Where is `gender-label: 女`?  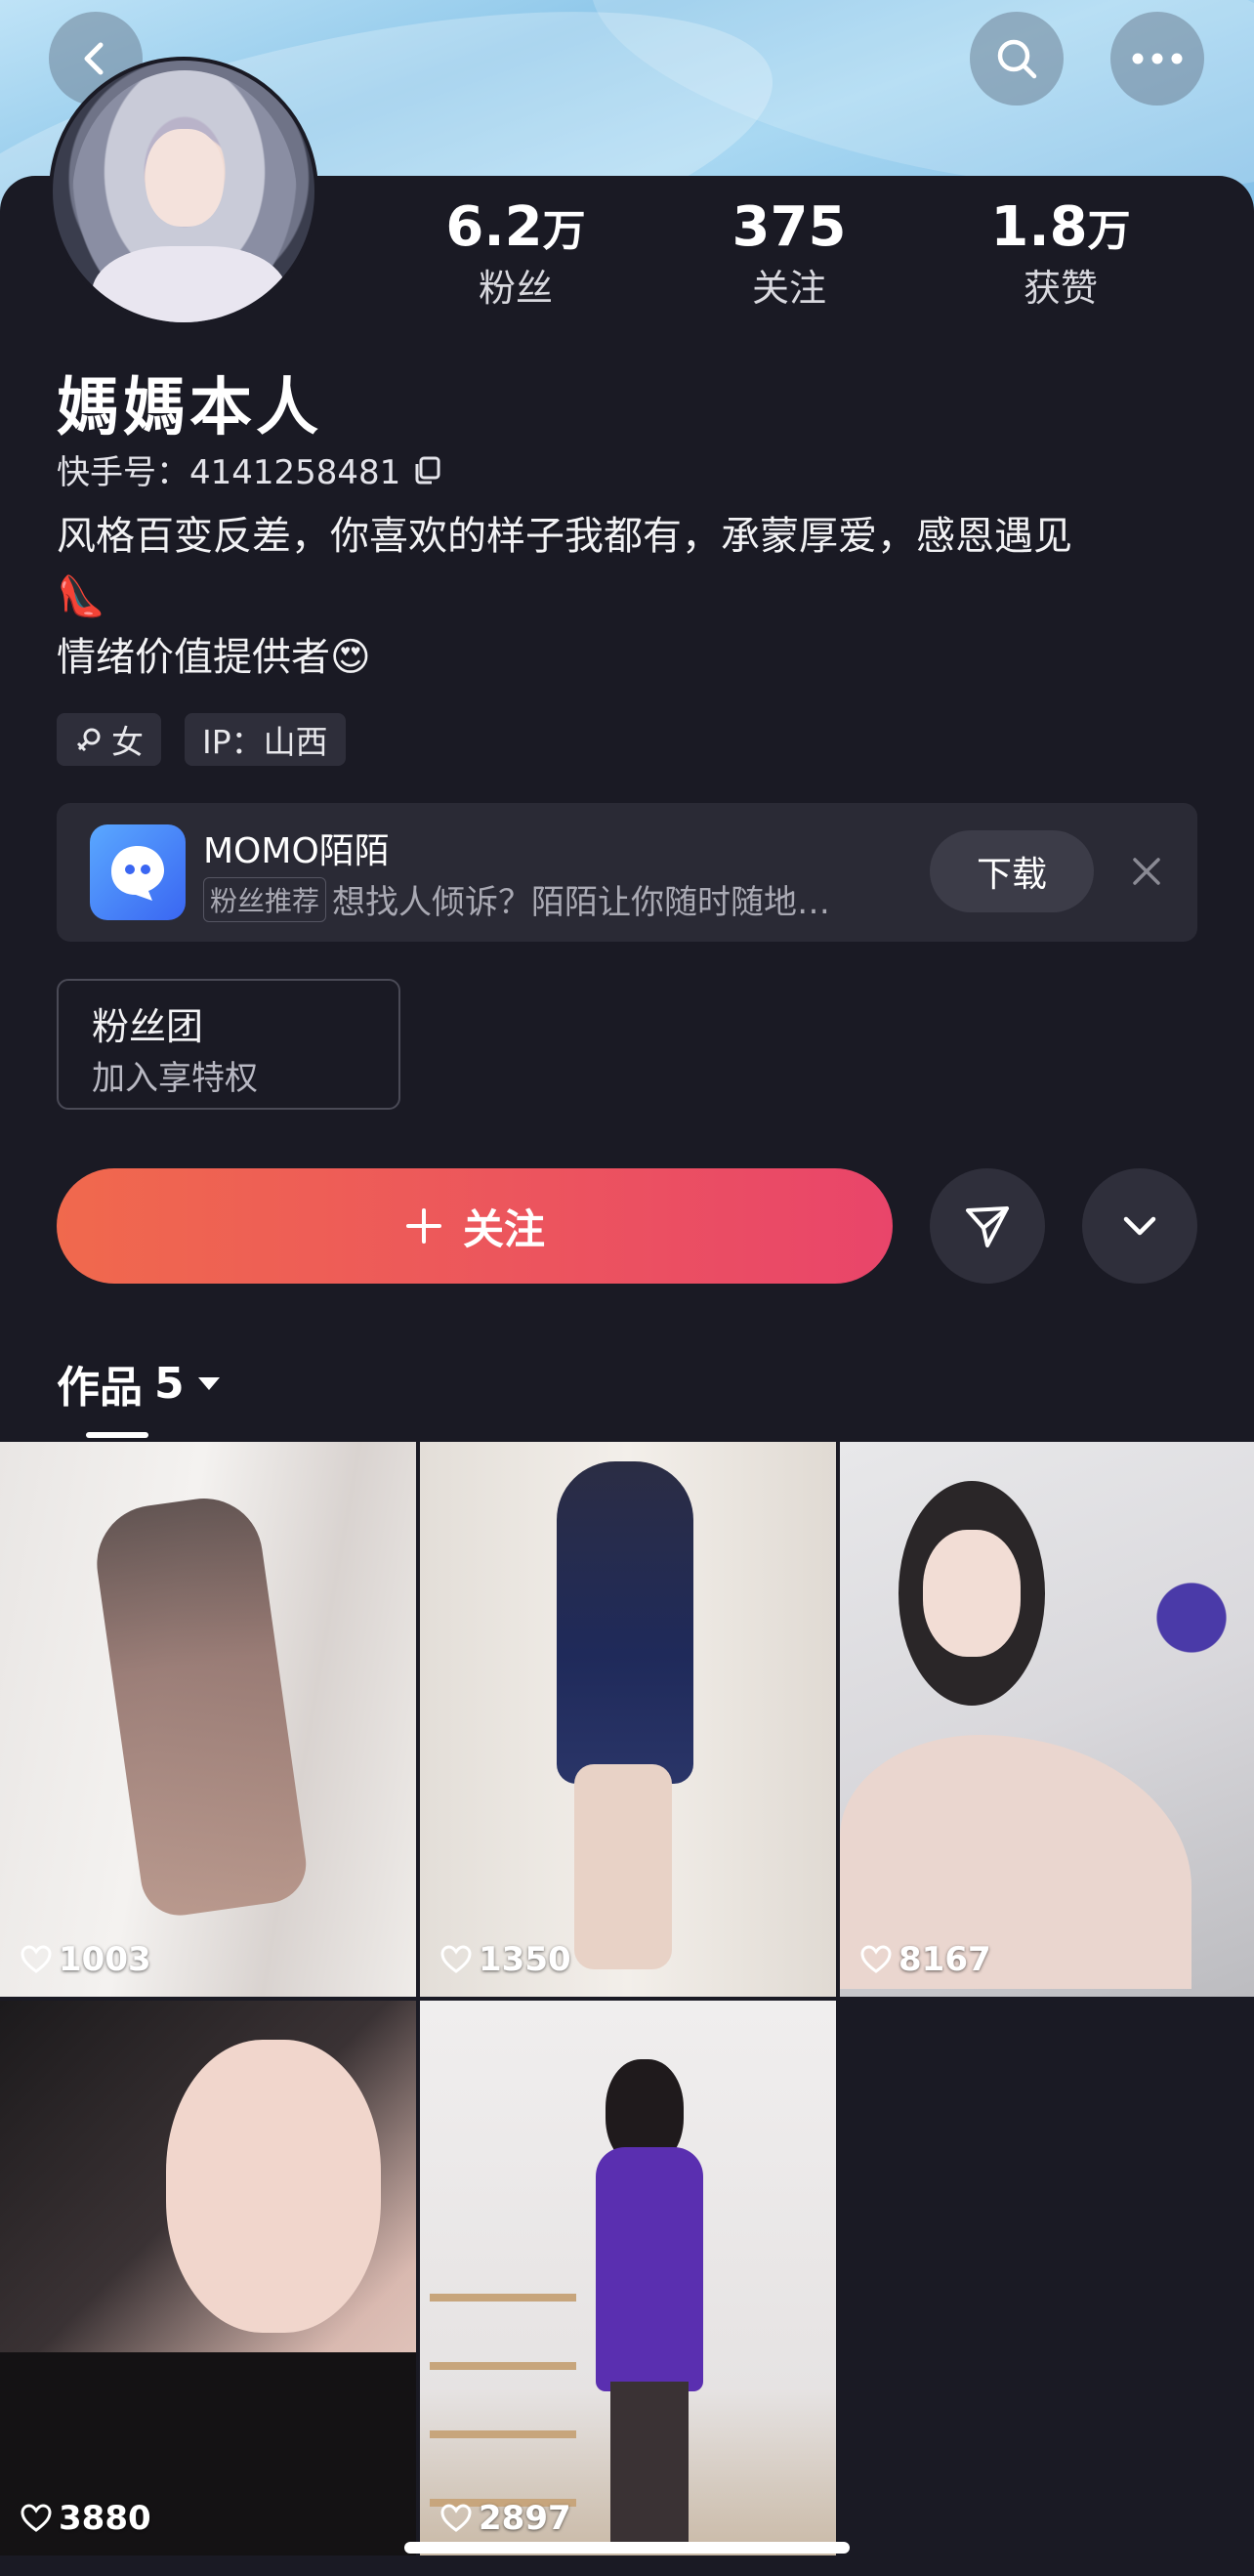
gender-label: 女 is located at coordinates (128, 742).